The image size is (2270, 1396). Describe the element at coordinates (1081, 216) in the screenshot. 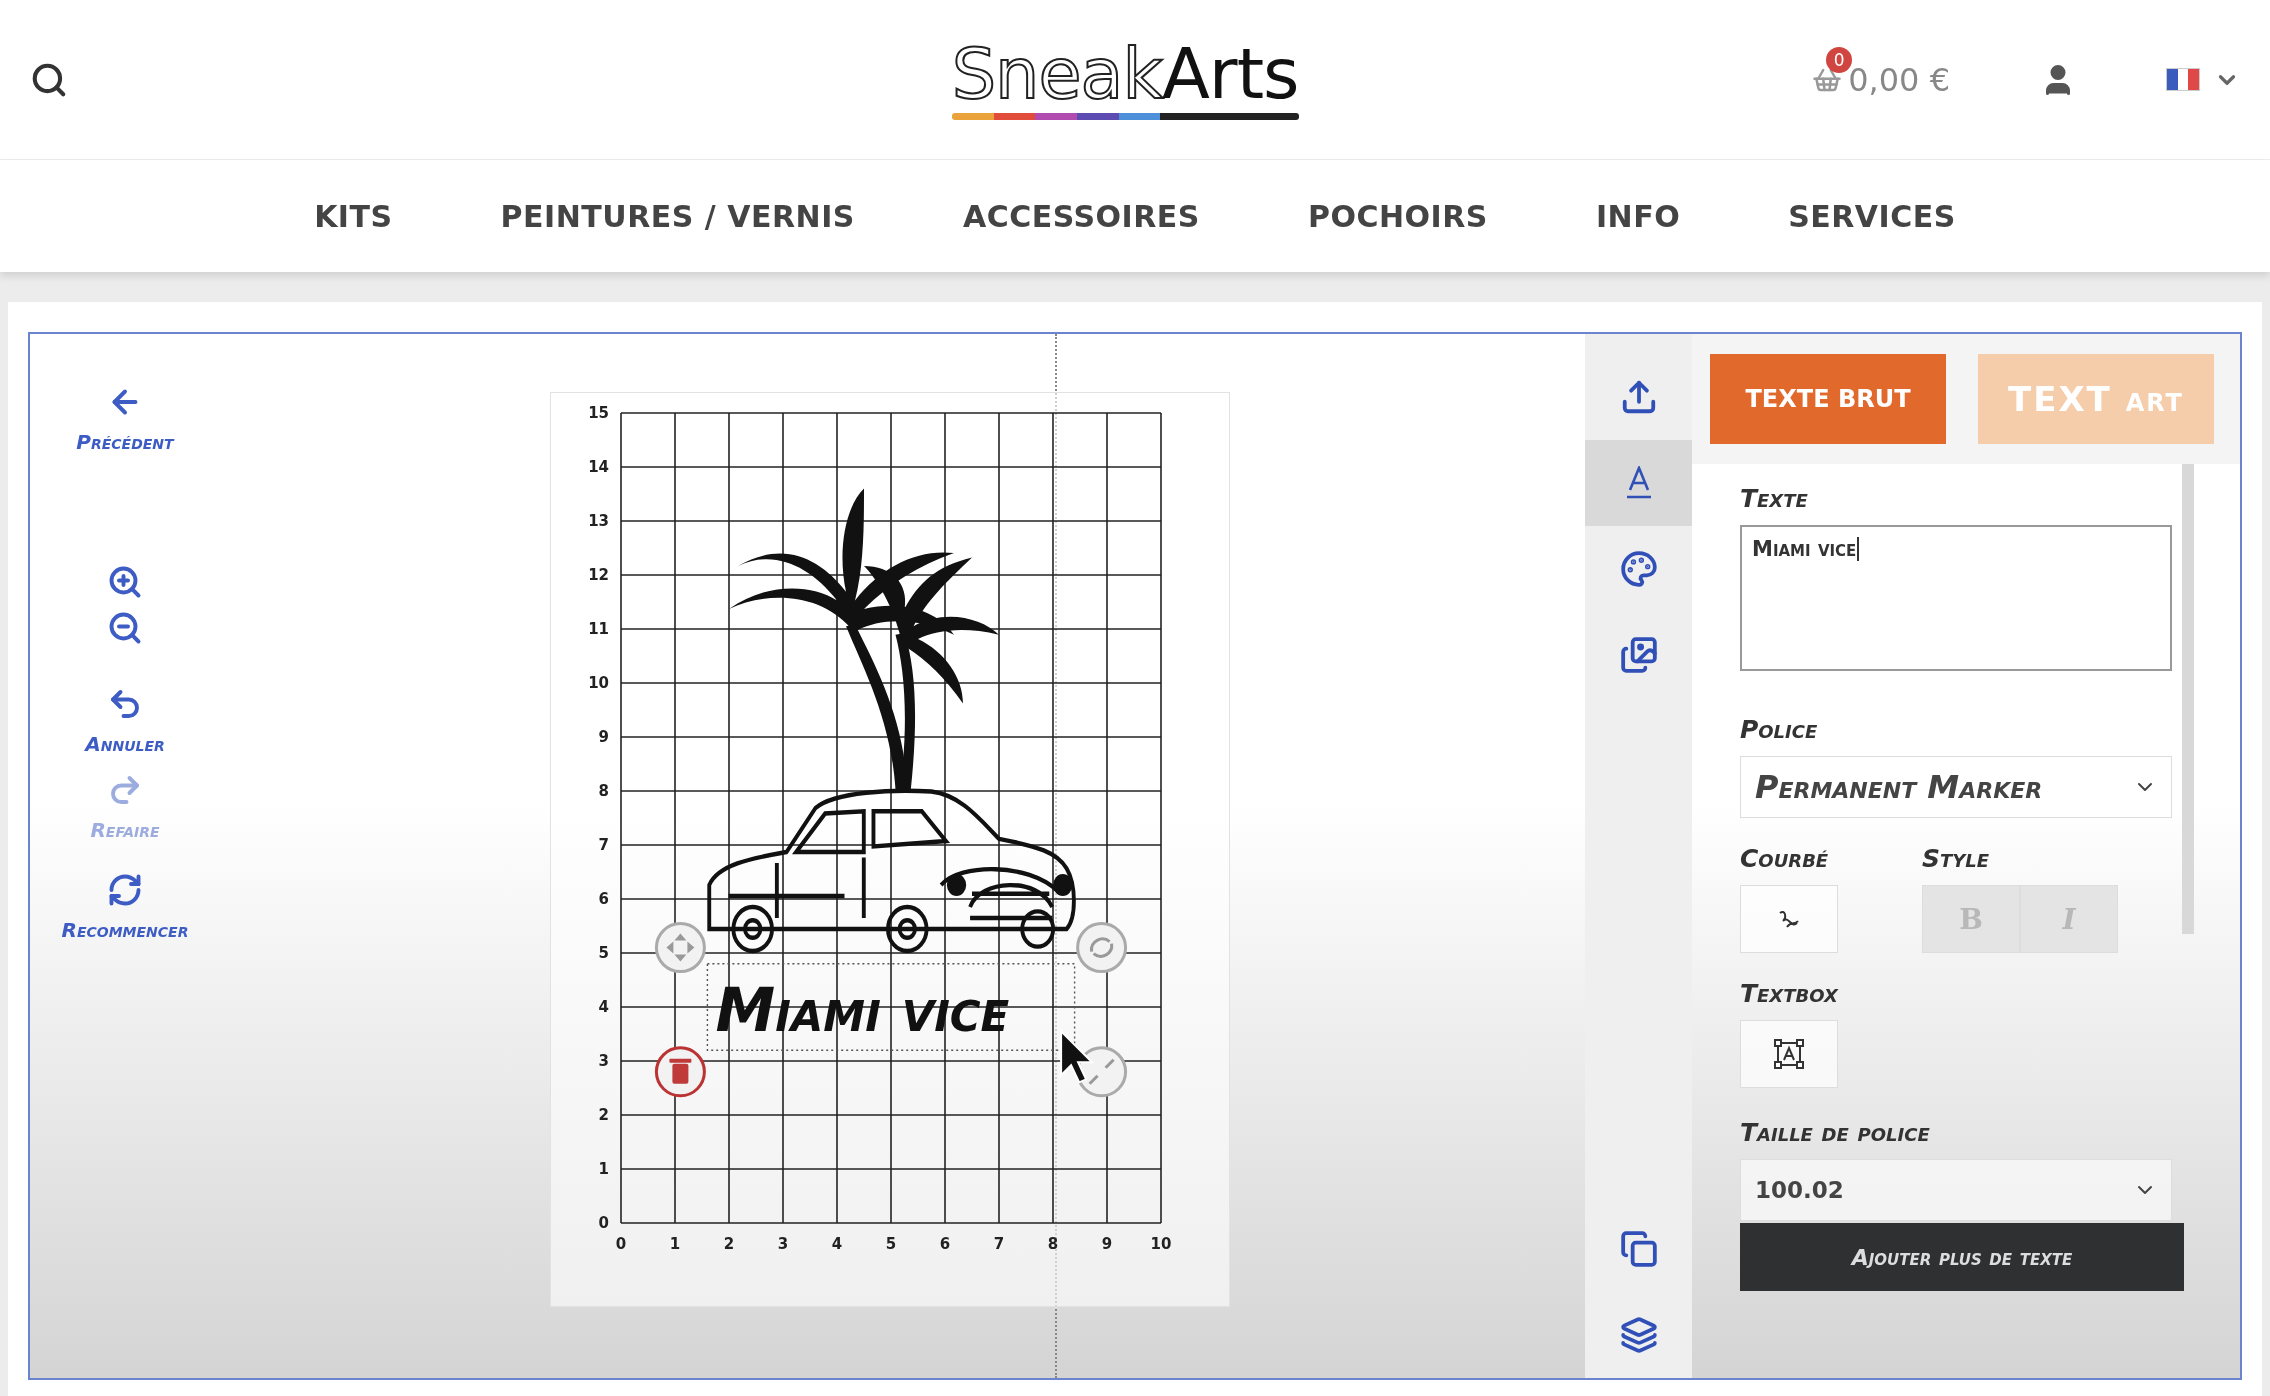

I see `nav-link: ACCESSOIRES` at that location.